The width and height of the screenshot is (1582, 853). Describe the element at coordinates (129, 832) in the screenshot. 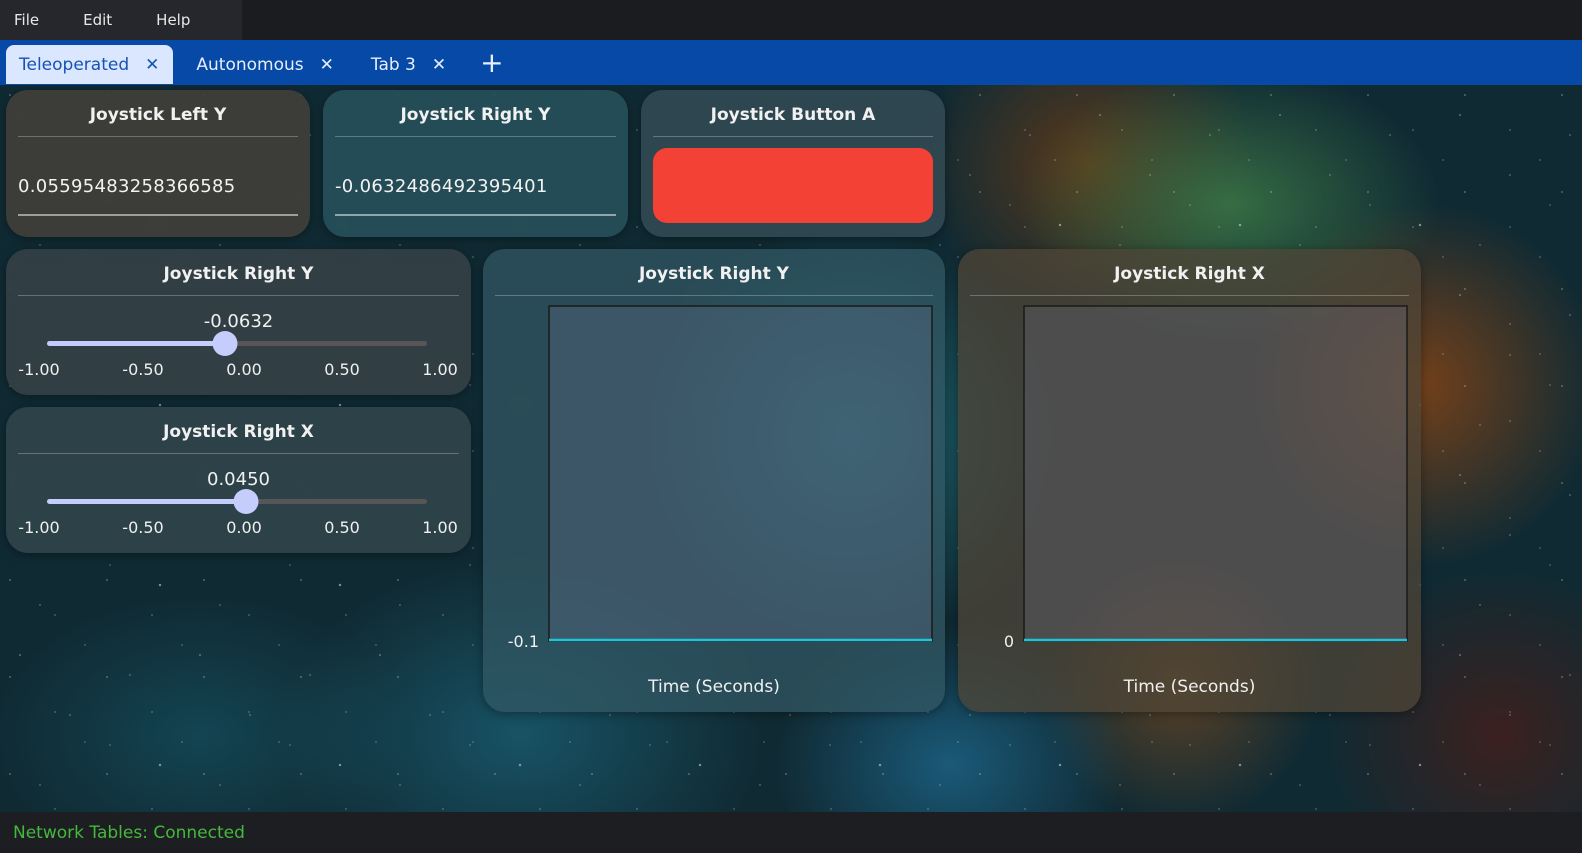

I see `connection-status: Network Tables: Connected` at that location.